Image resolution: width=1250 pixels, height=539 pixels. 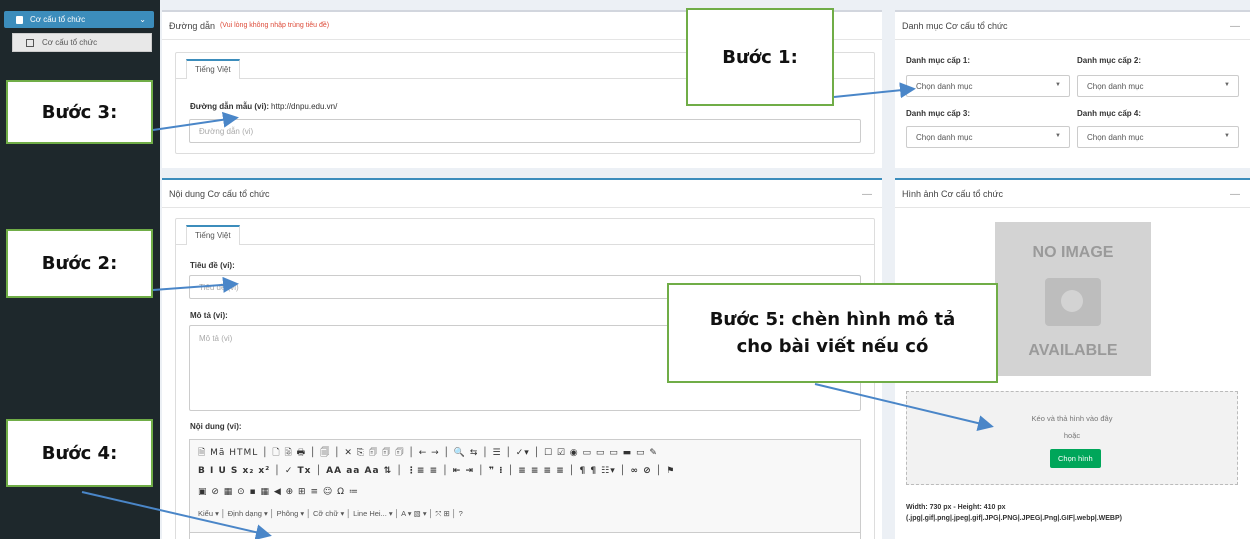 I want to click on arrow-step4, so click(x=176, y=515).